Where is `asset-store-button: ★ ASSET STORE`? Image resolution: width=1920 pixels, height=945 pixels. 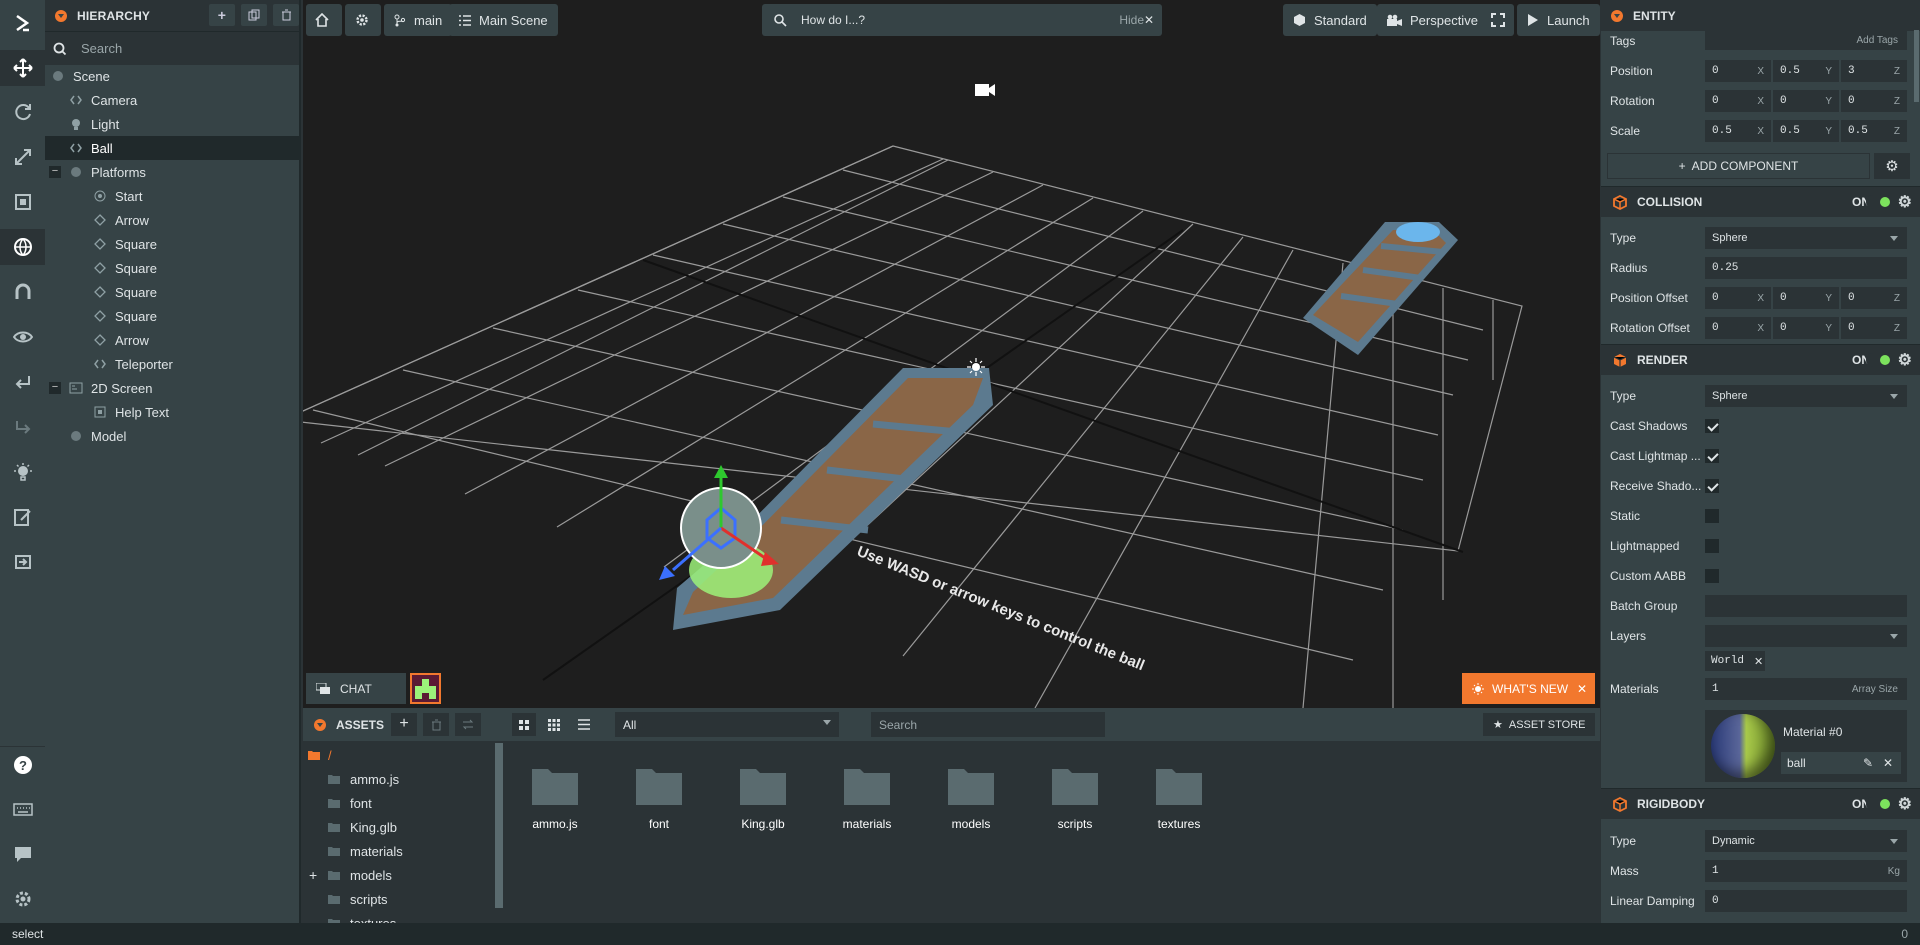
asset-store-button: ★ ASSET STORE is located at coordinates (1539, 724).